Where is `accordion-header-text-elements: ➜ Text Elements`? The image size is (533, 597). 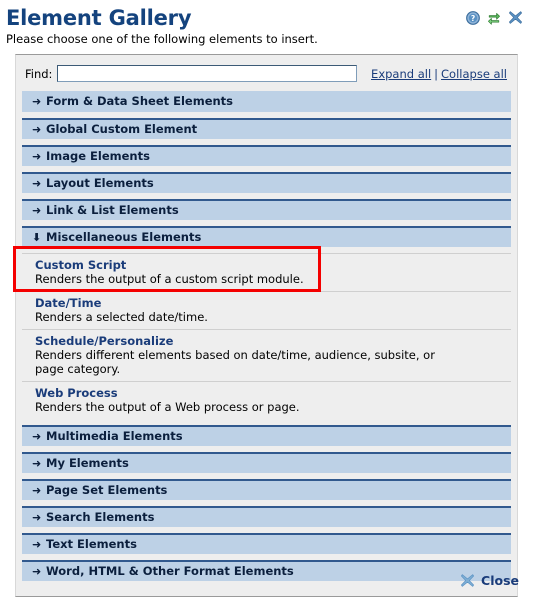 accordion-header-text-elements: ➜ Text Elements is located at coordinates (266, 543).